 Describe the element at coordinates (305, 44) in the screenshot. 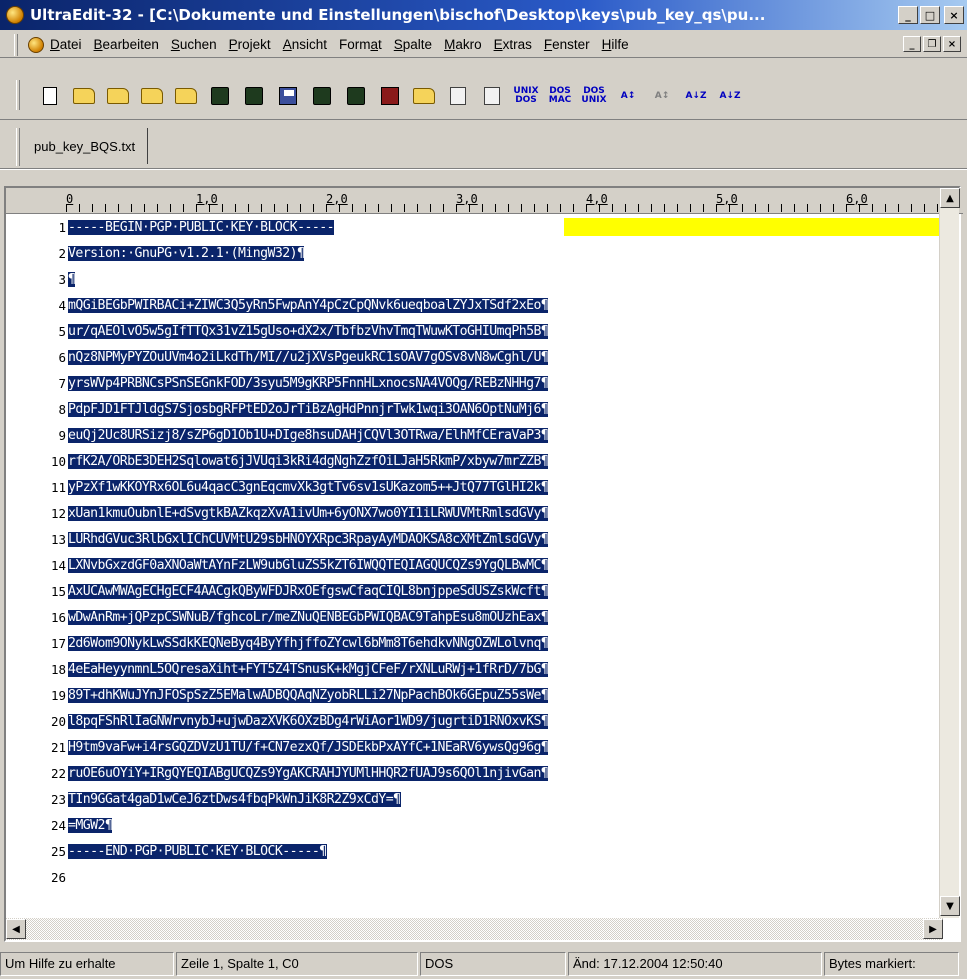

I see `menu-ansicht: Ansicht` at that location.